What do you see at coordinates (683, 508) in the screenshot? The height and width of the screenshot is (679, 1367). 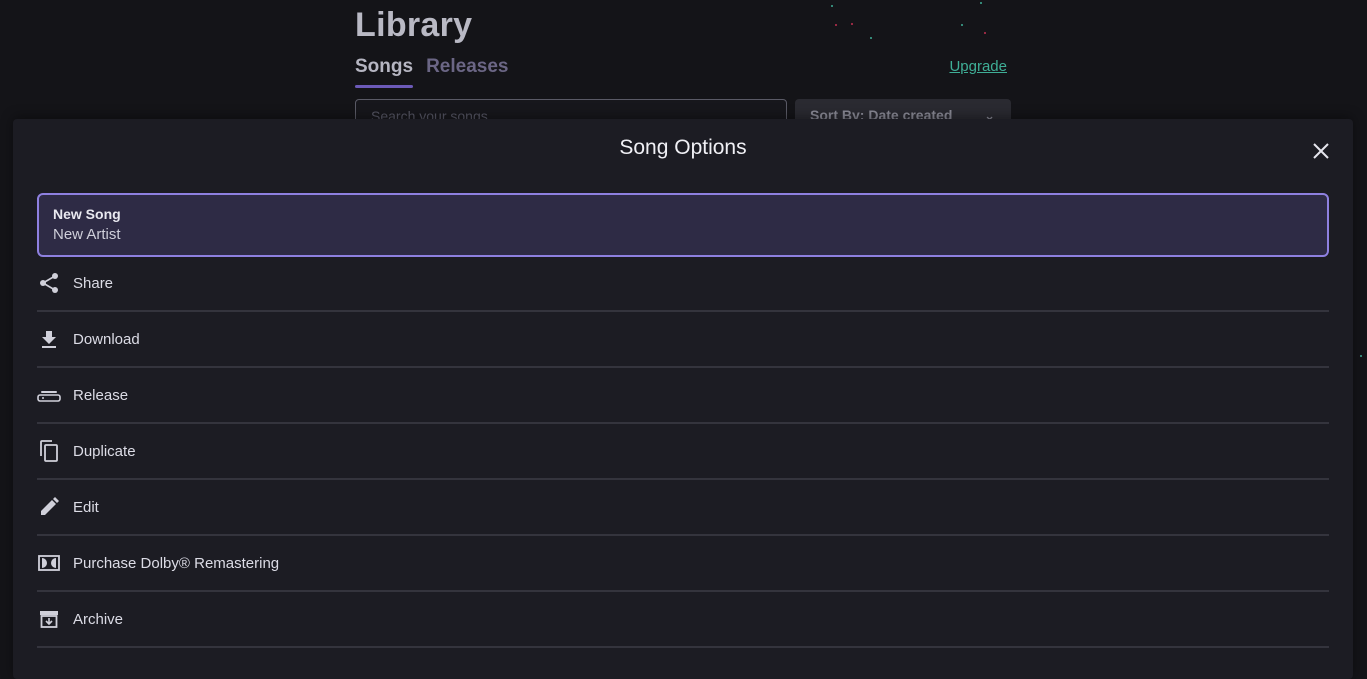 I see `option-edit: Edit` at bounding box center [683, 508].